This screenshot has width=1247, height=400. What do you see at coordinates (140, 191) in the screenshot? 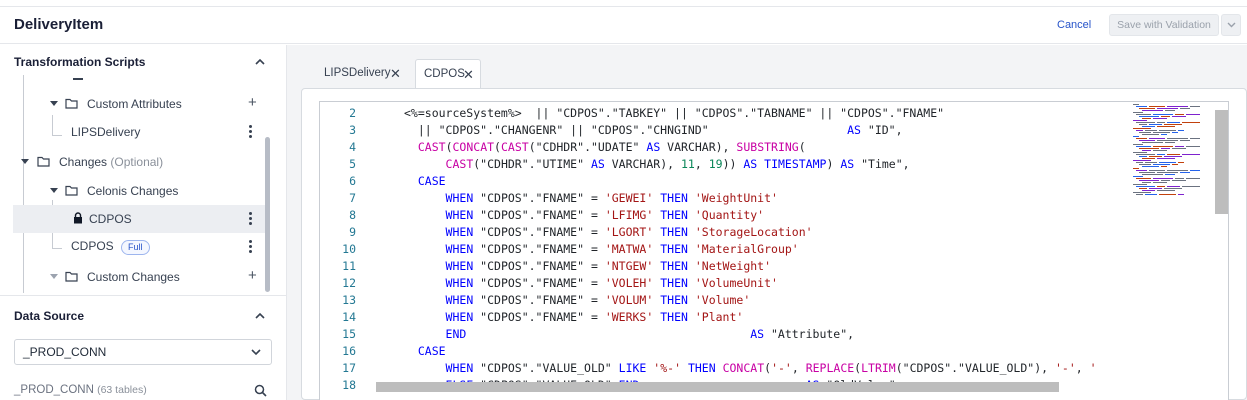
I see `tree-item-celonis-changes: Celonis Changes` at bounding box center [140, 191].